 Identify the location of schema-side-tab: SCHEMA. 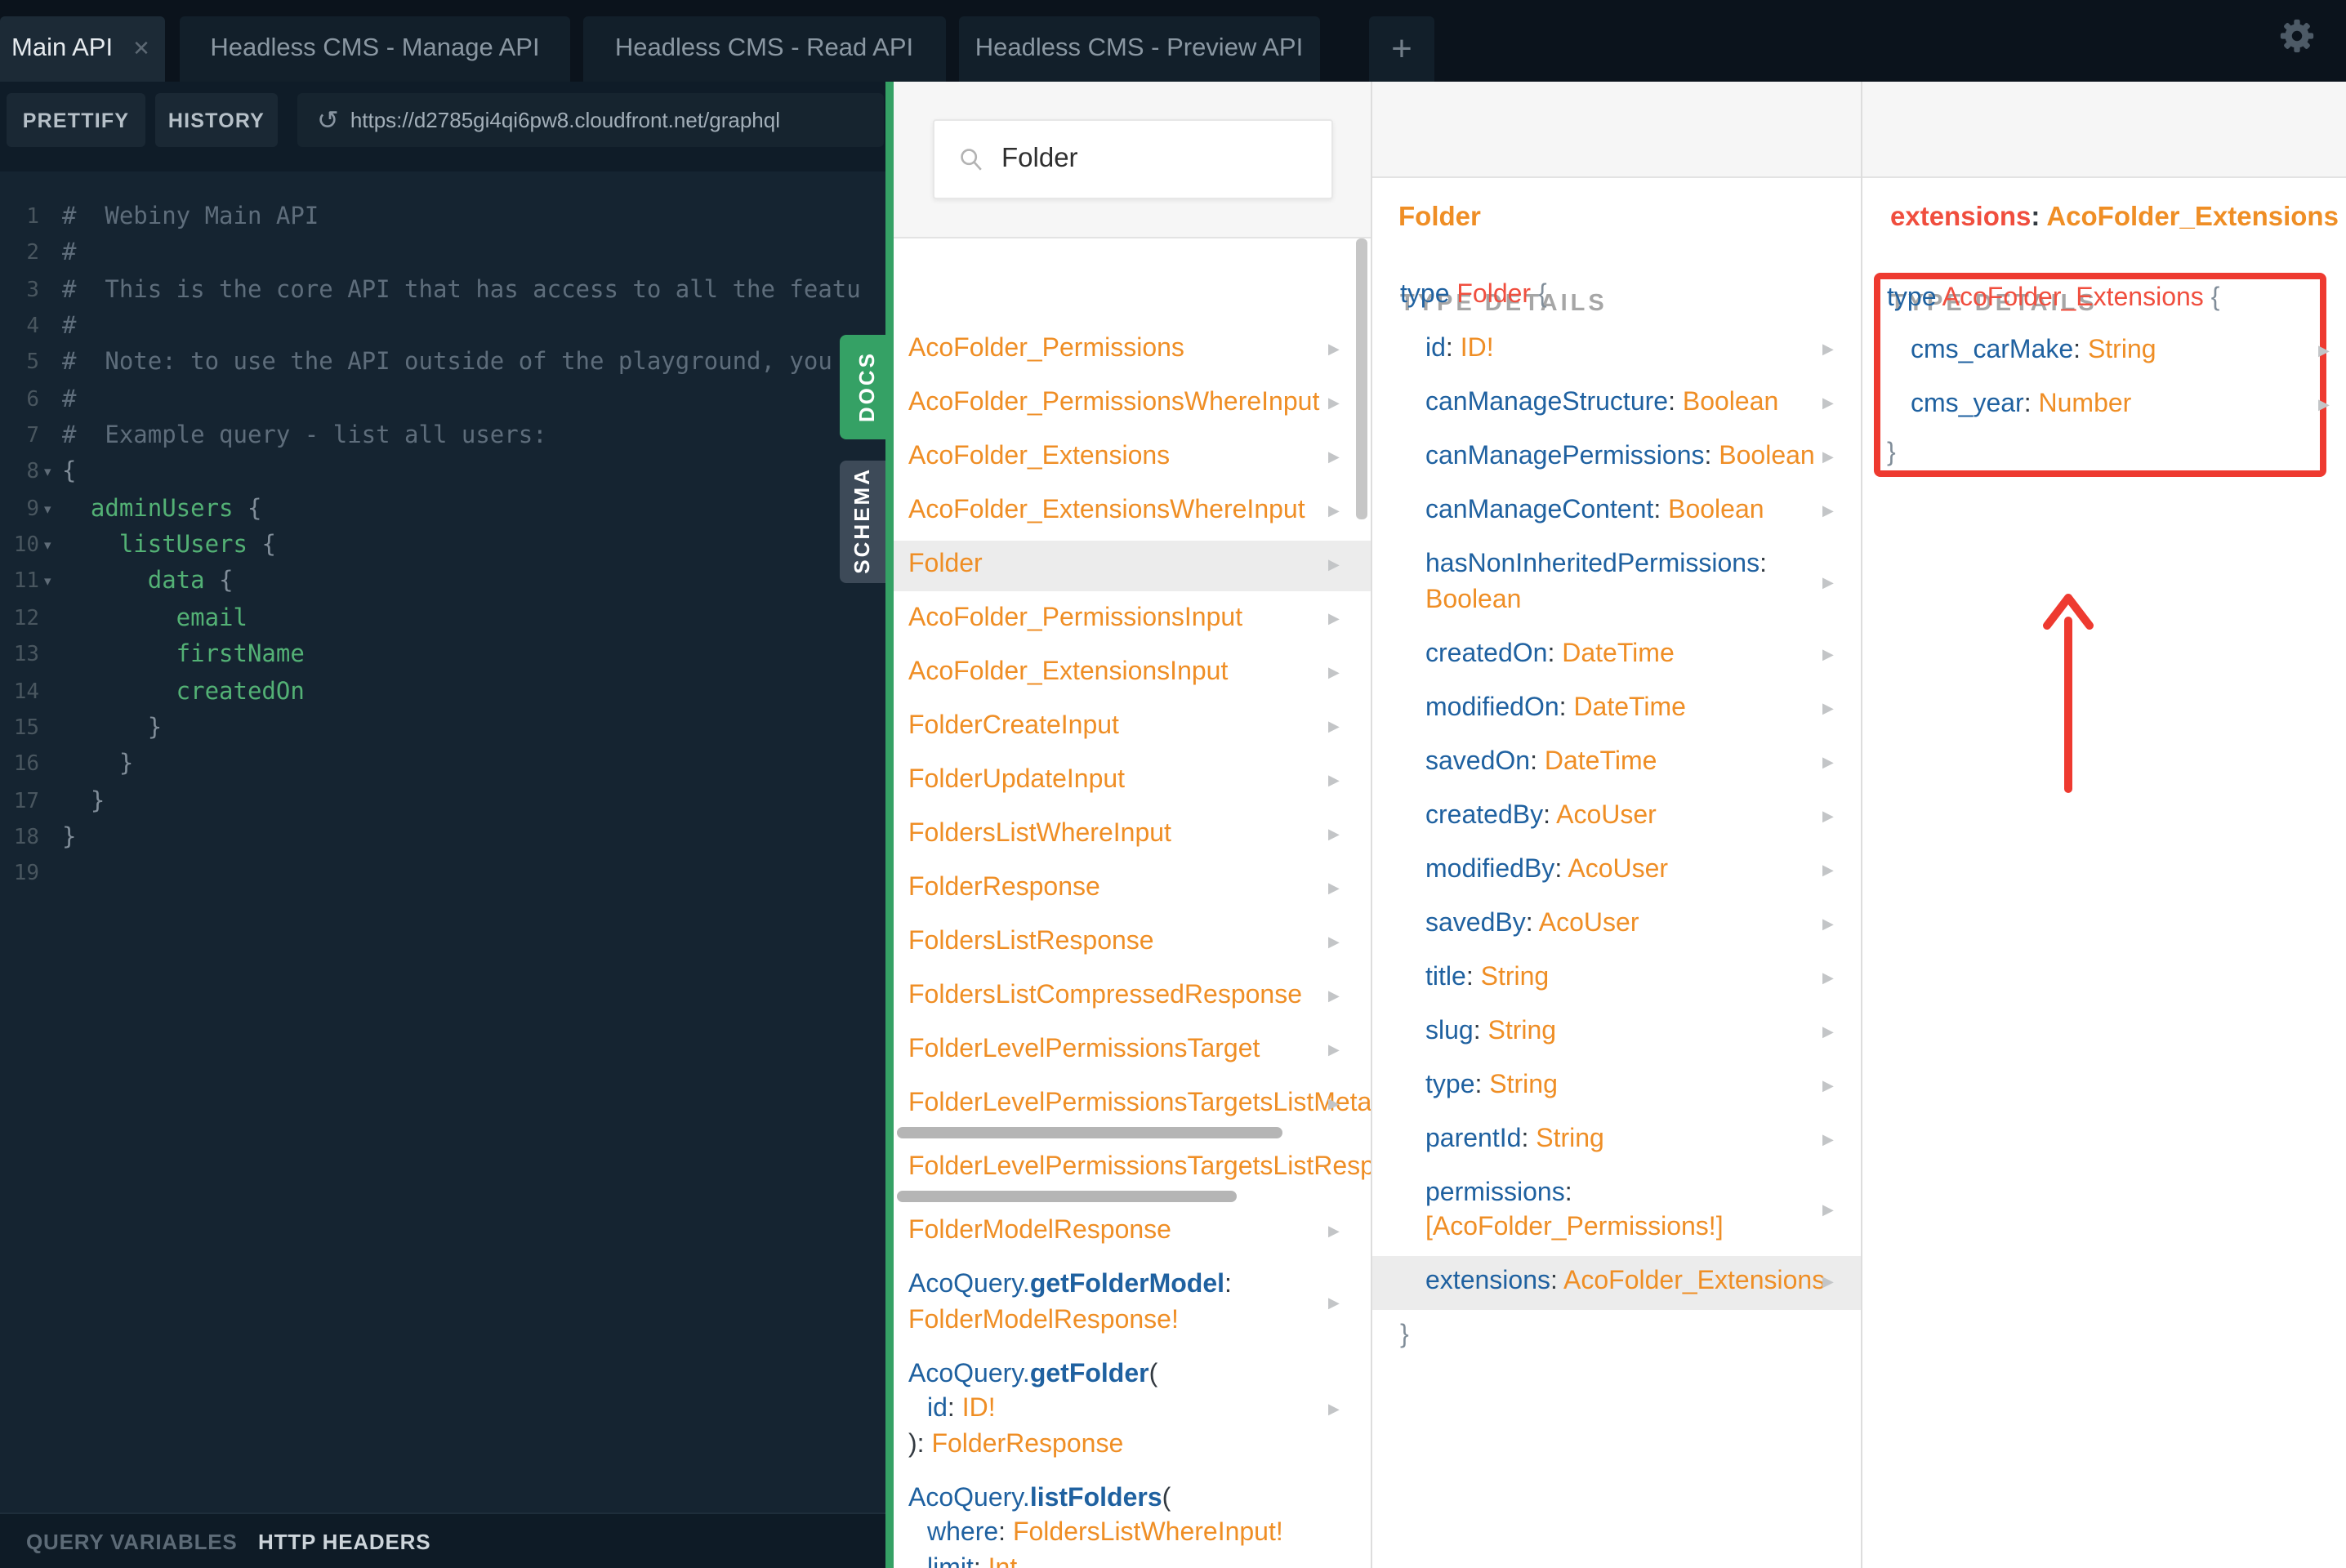
(862, 521).